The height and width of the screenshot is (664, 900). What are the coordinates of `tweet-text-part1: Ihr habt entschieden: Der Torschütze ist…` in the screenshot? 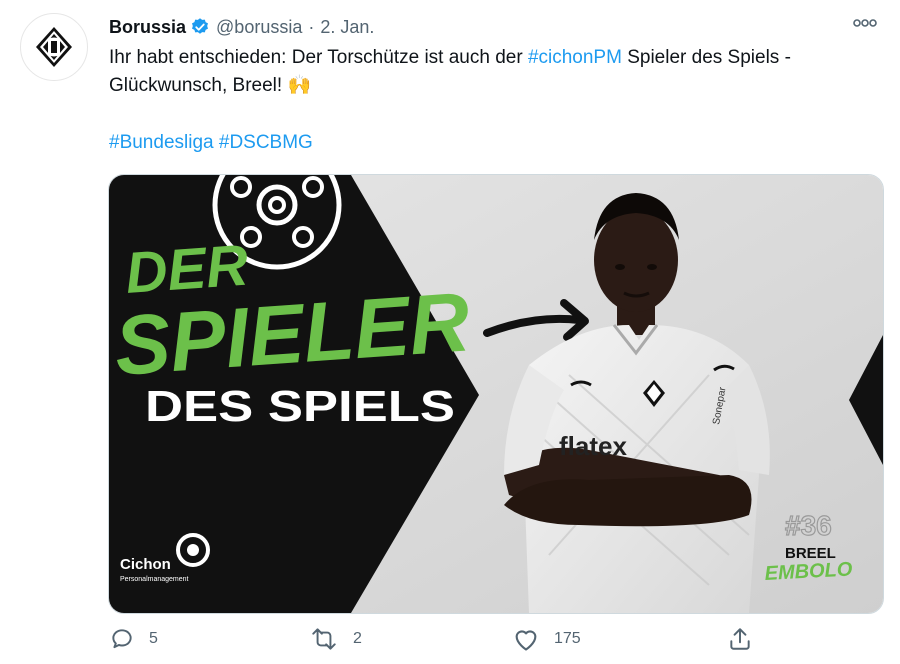 It's located at (318, 57).